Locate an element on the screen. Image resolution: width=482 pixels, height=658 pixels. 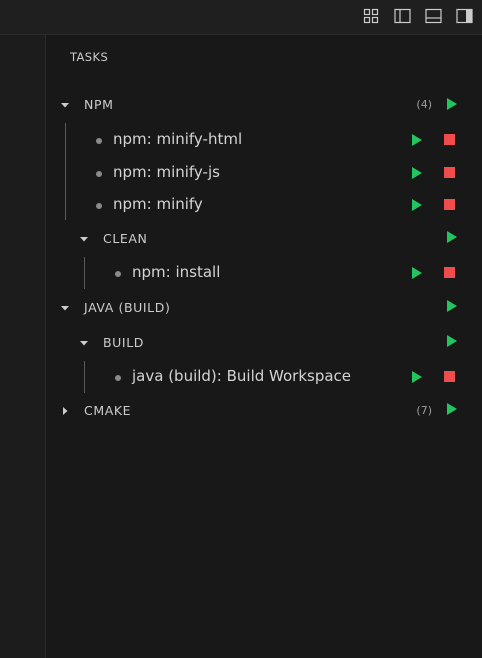
title-bar is located at coordinates (241, 17).